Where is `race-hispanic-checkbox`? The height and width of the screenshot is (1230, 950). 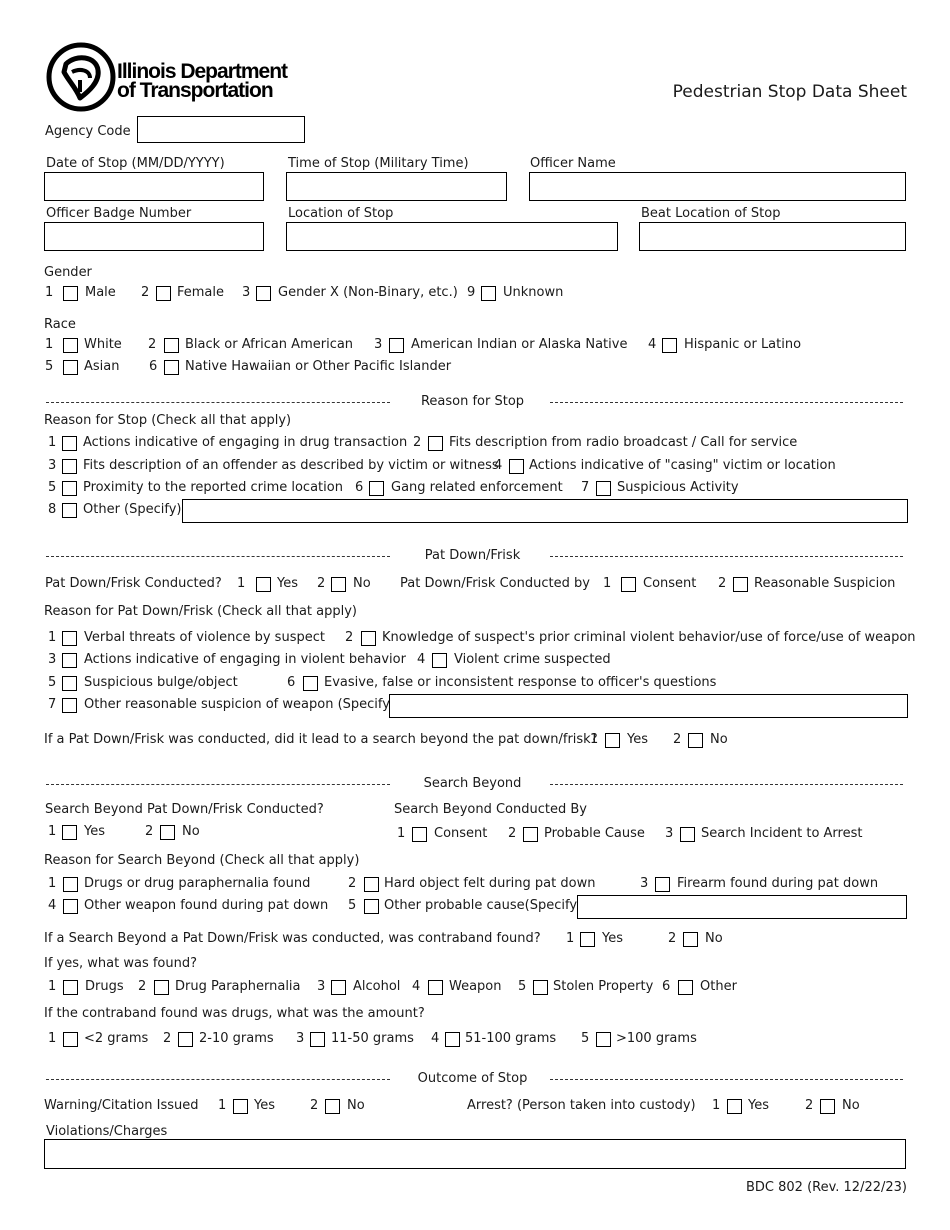
race-hispanic-checkbox is located at coordinates (669, 345).